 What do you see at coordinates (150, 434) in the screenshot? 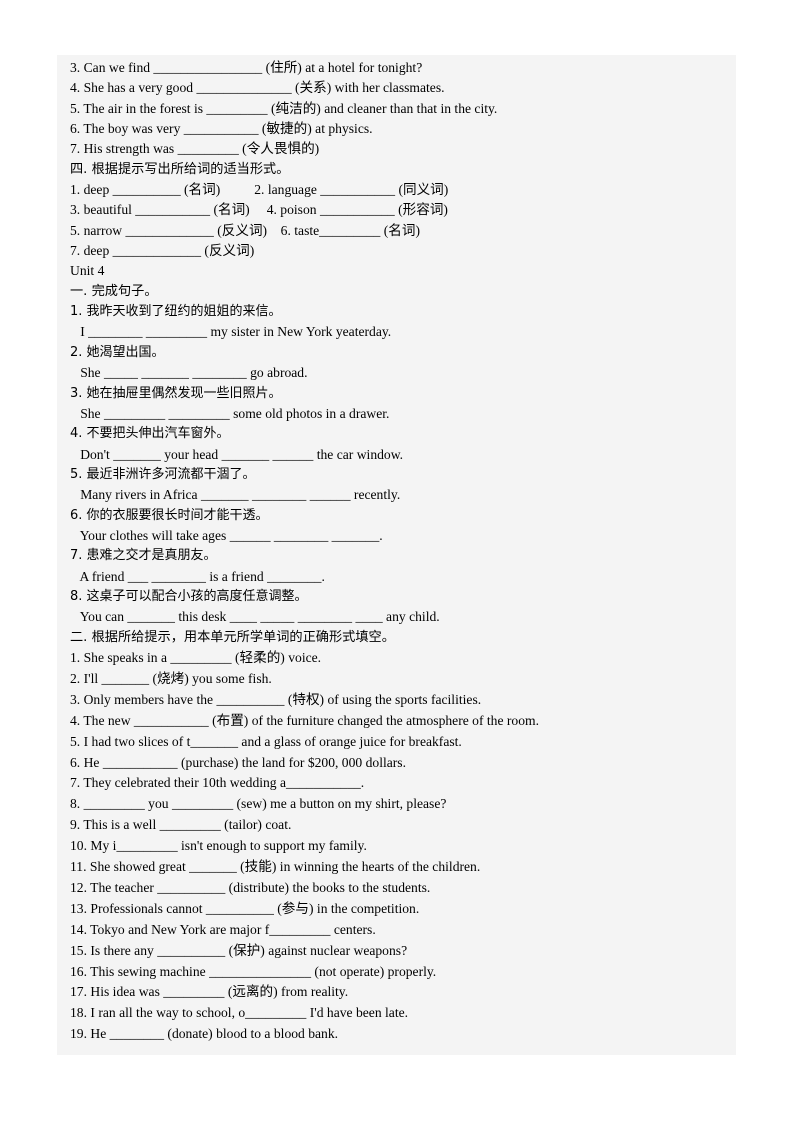
I see `exercise-line-chinese: 4. 不要把头伸出汽车窗外。` at bounding box center [150, 434].